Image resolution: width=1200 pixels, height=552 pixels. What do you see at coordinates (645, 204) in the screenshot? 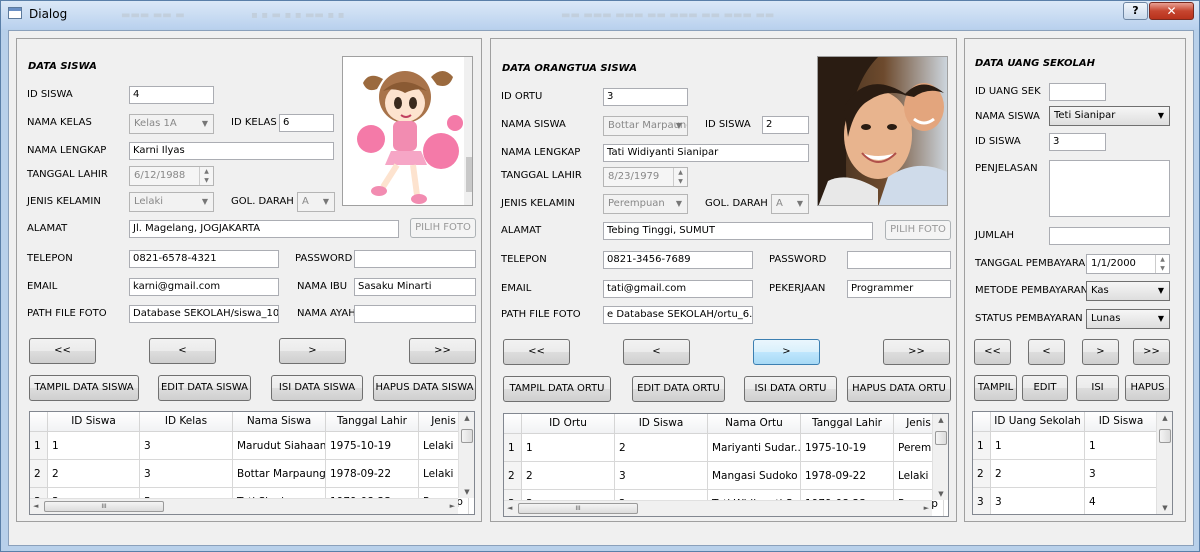
I see `jenis-kelamin-combo: Perempuan ▼` at bounding box center [645, 204].